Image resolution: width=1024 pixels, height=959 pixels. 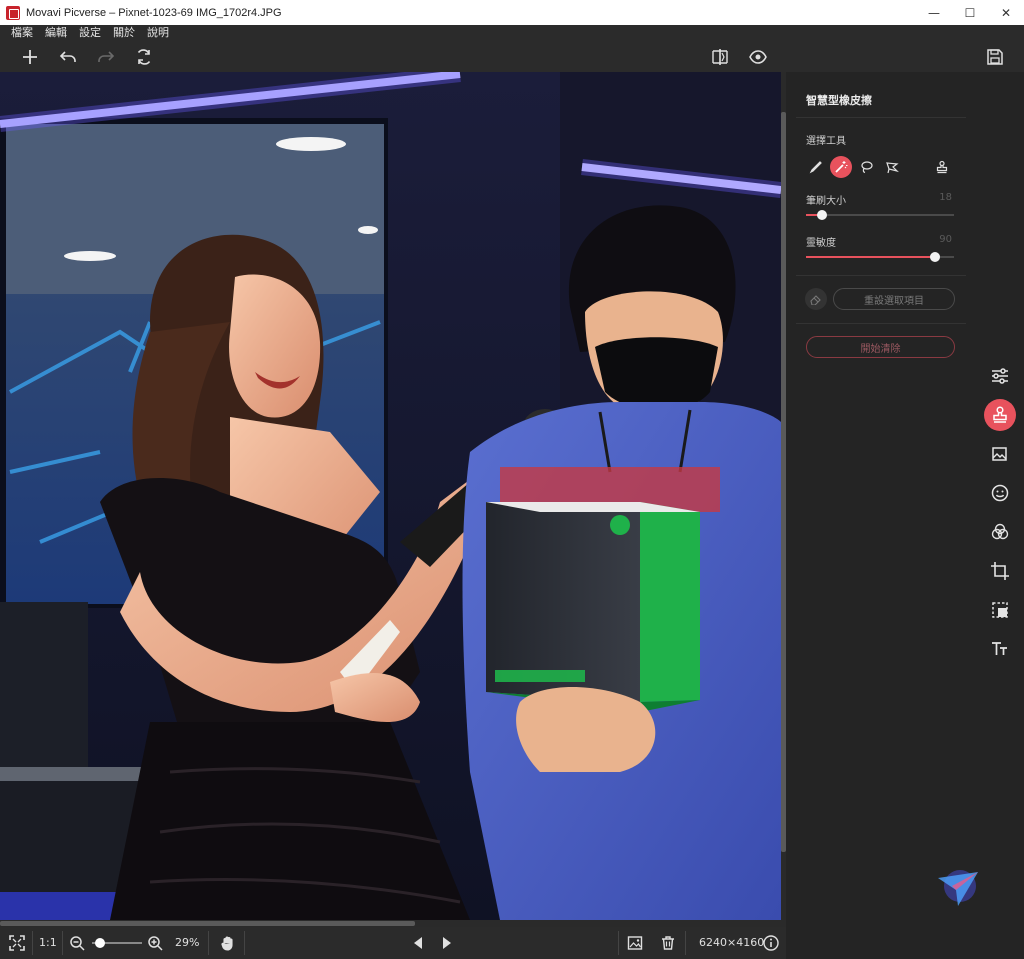 I want to click on sensitivity-slider, so click(x=880, y=257).